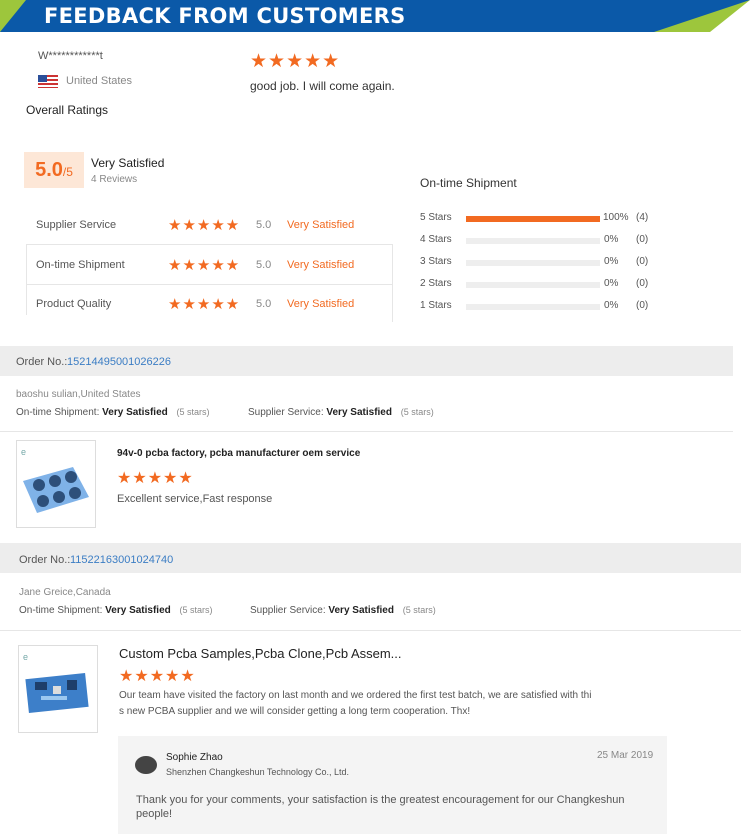 The width and height of the screenshot is (750, 834). I want to click on rating-row-label: On-time Shipment, so click(80, 265).